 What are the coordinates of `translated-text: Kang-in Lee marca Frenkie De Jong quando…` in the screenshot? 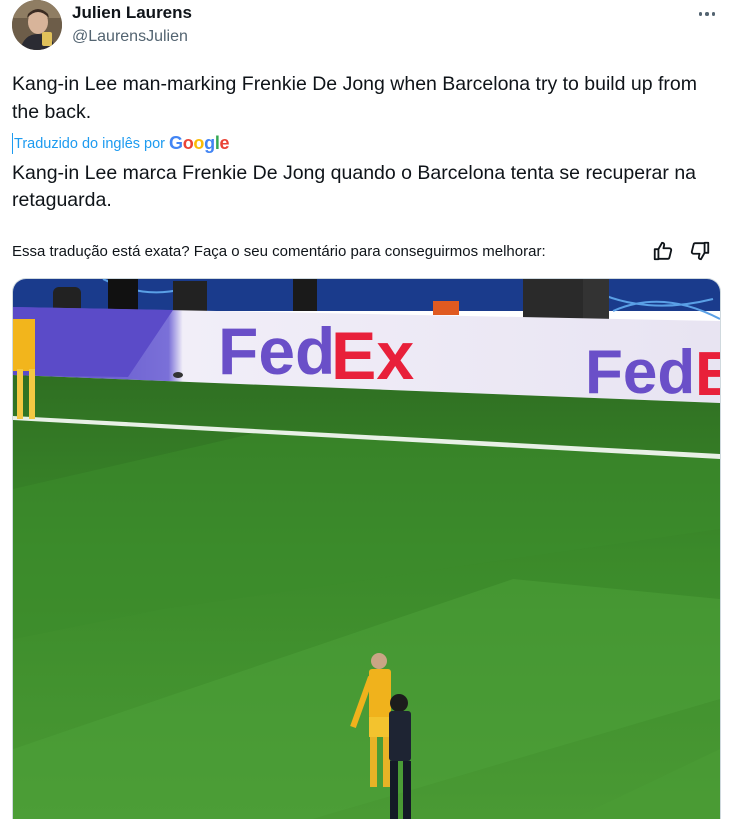 It's located at (354, 186).